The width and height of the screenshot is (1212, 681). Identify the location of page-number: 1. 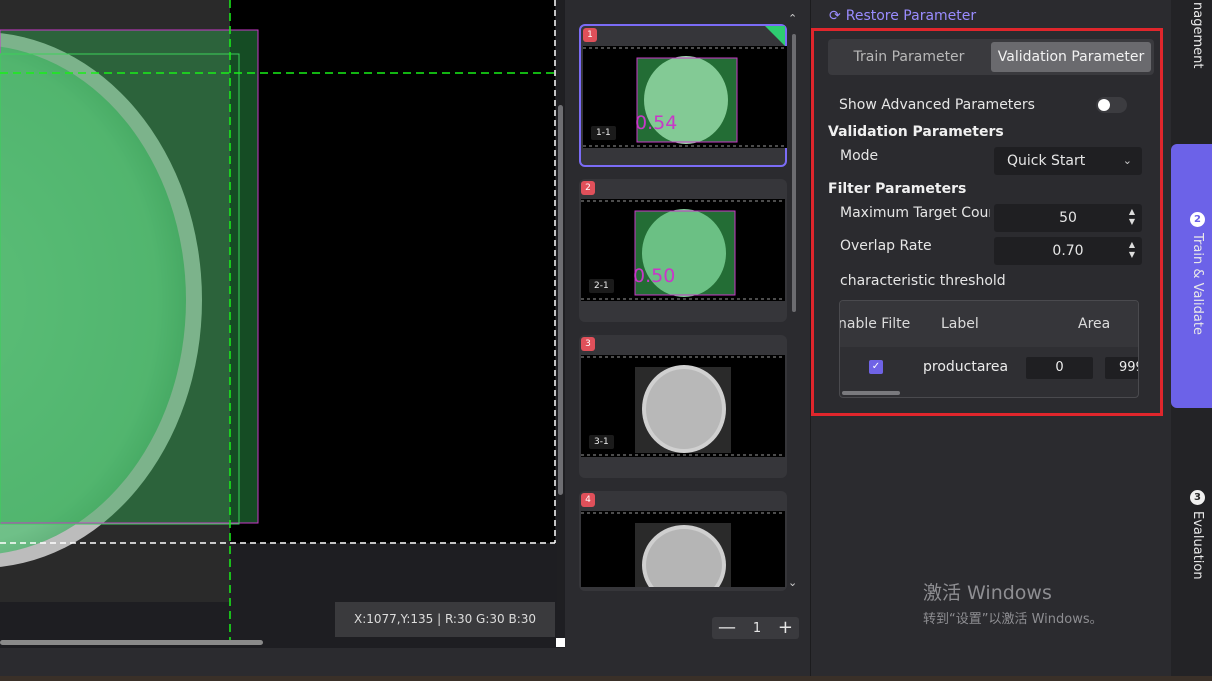
(757, 628).